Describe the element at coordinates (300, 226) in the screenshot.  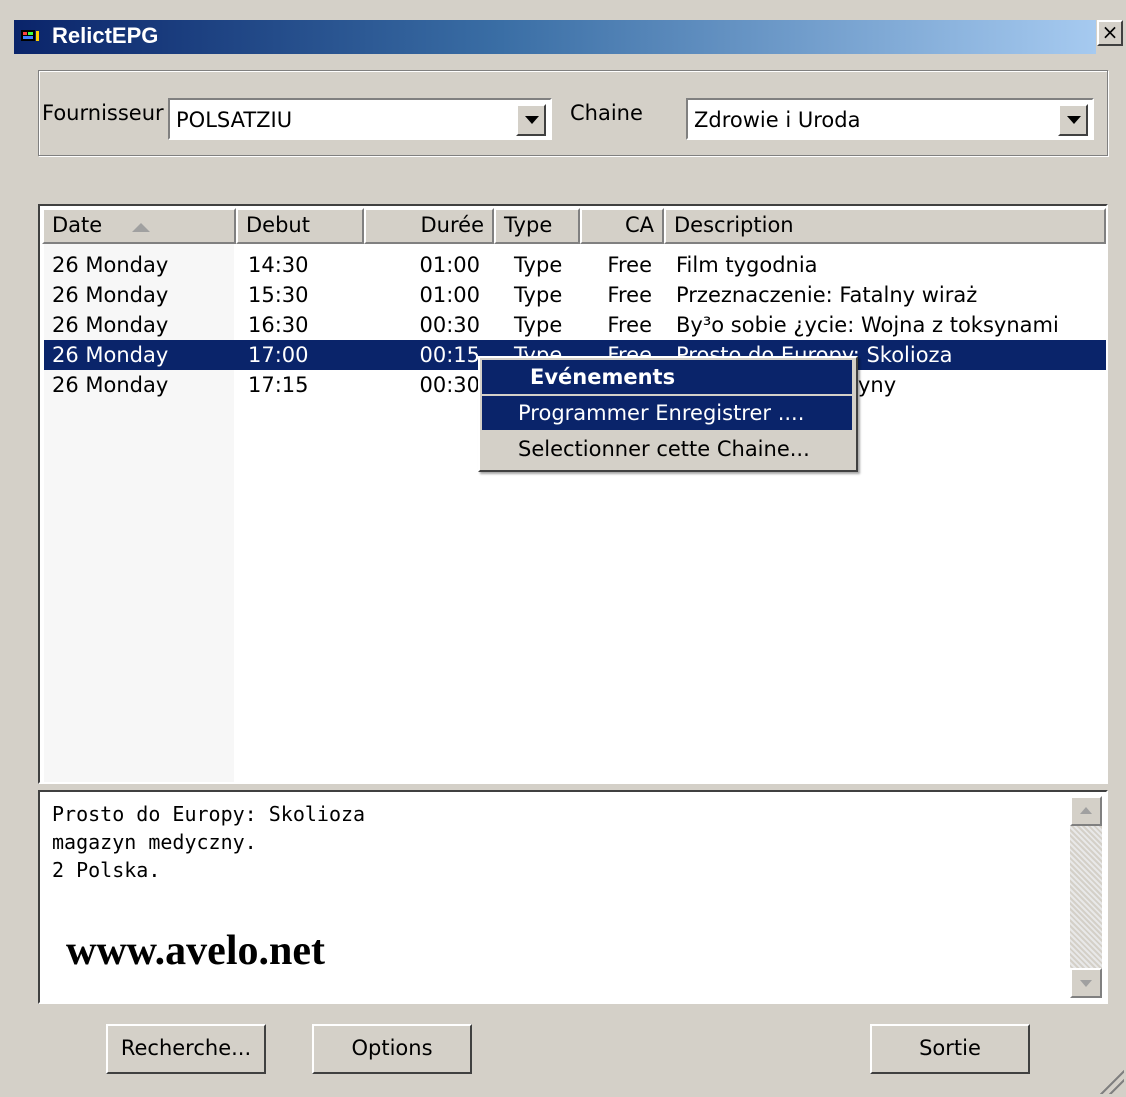
I see `col-header-debut: Debut` at that location.